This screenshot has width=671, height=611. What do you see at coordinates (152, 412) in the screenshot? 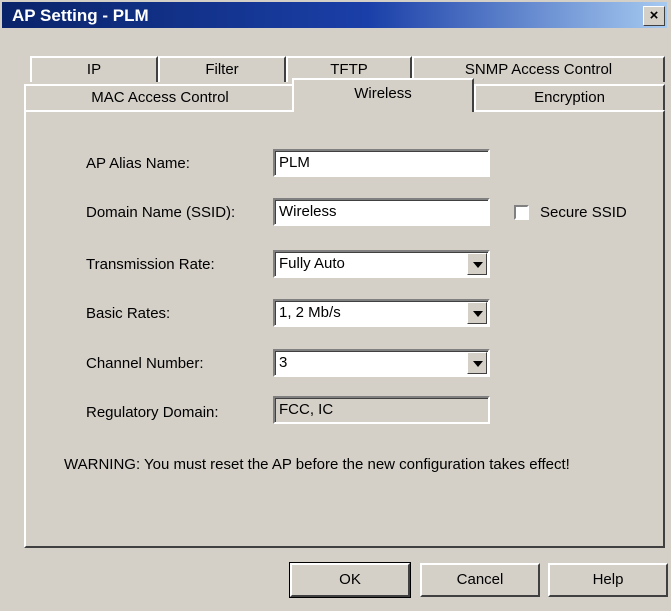
I see `reg-domain-label: Regulatory Domain:` at bounding box center [152, 412].